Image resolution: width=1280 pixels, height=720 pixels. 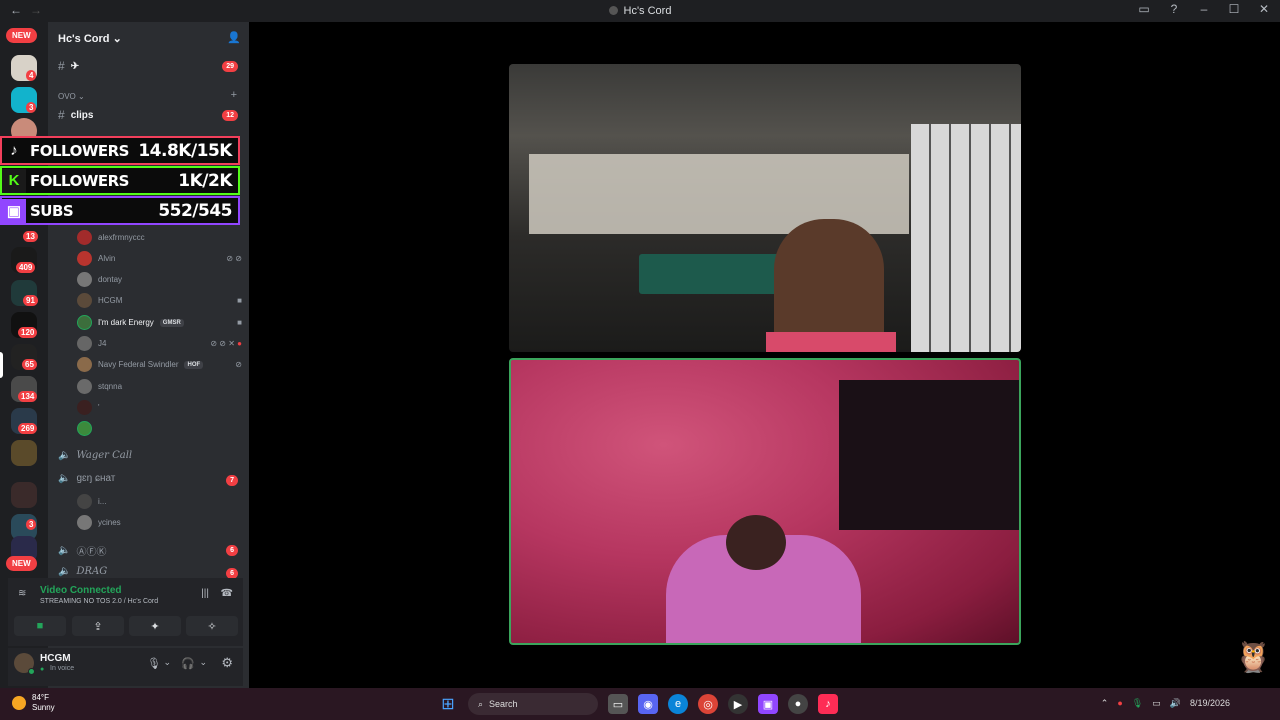 What do you see at coordinates (22, 593) in the screenshot?
I see `signal-icon: ≋` at bounding box center [22, 593].